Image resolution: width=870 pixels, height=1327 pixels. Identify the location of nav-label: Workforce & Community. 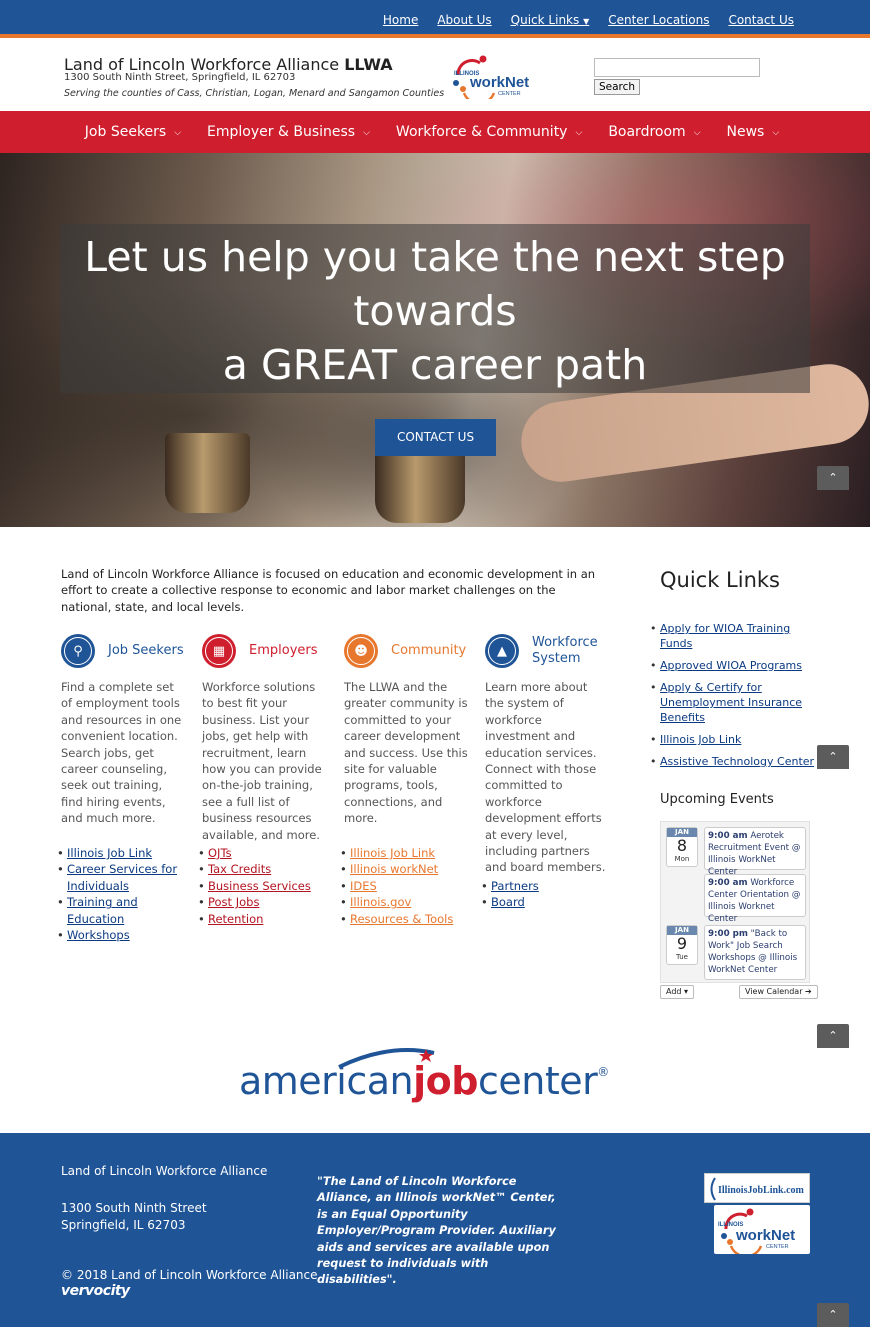
(481, 132).